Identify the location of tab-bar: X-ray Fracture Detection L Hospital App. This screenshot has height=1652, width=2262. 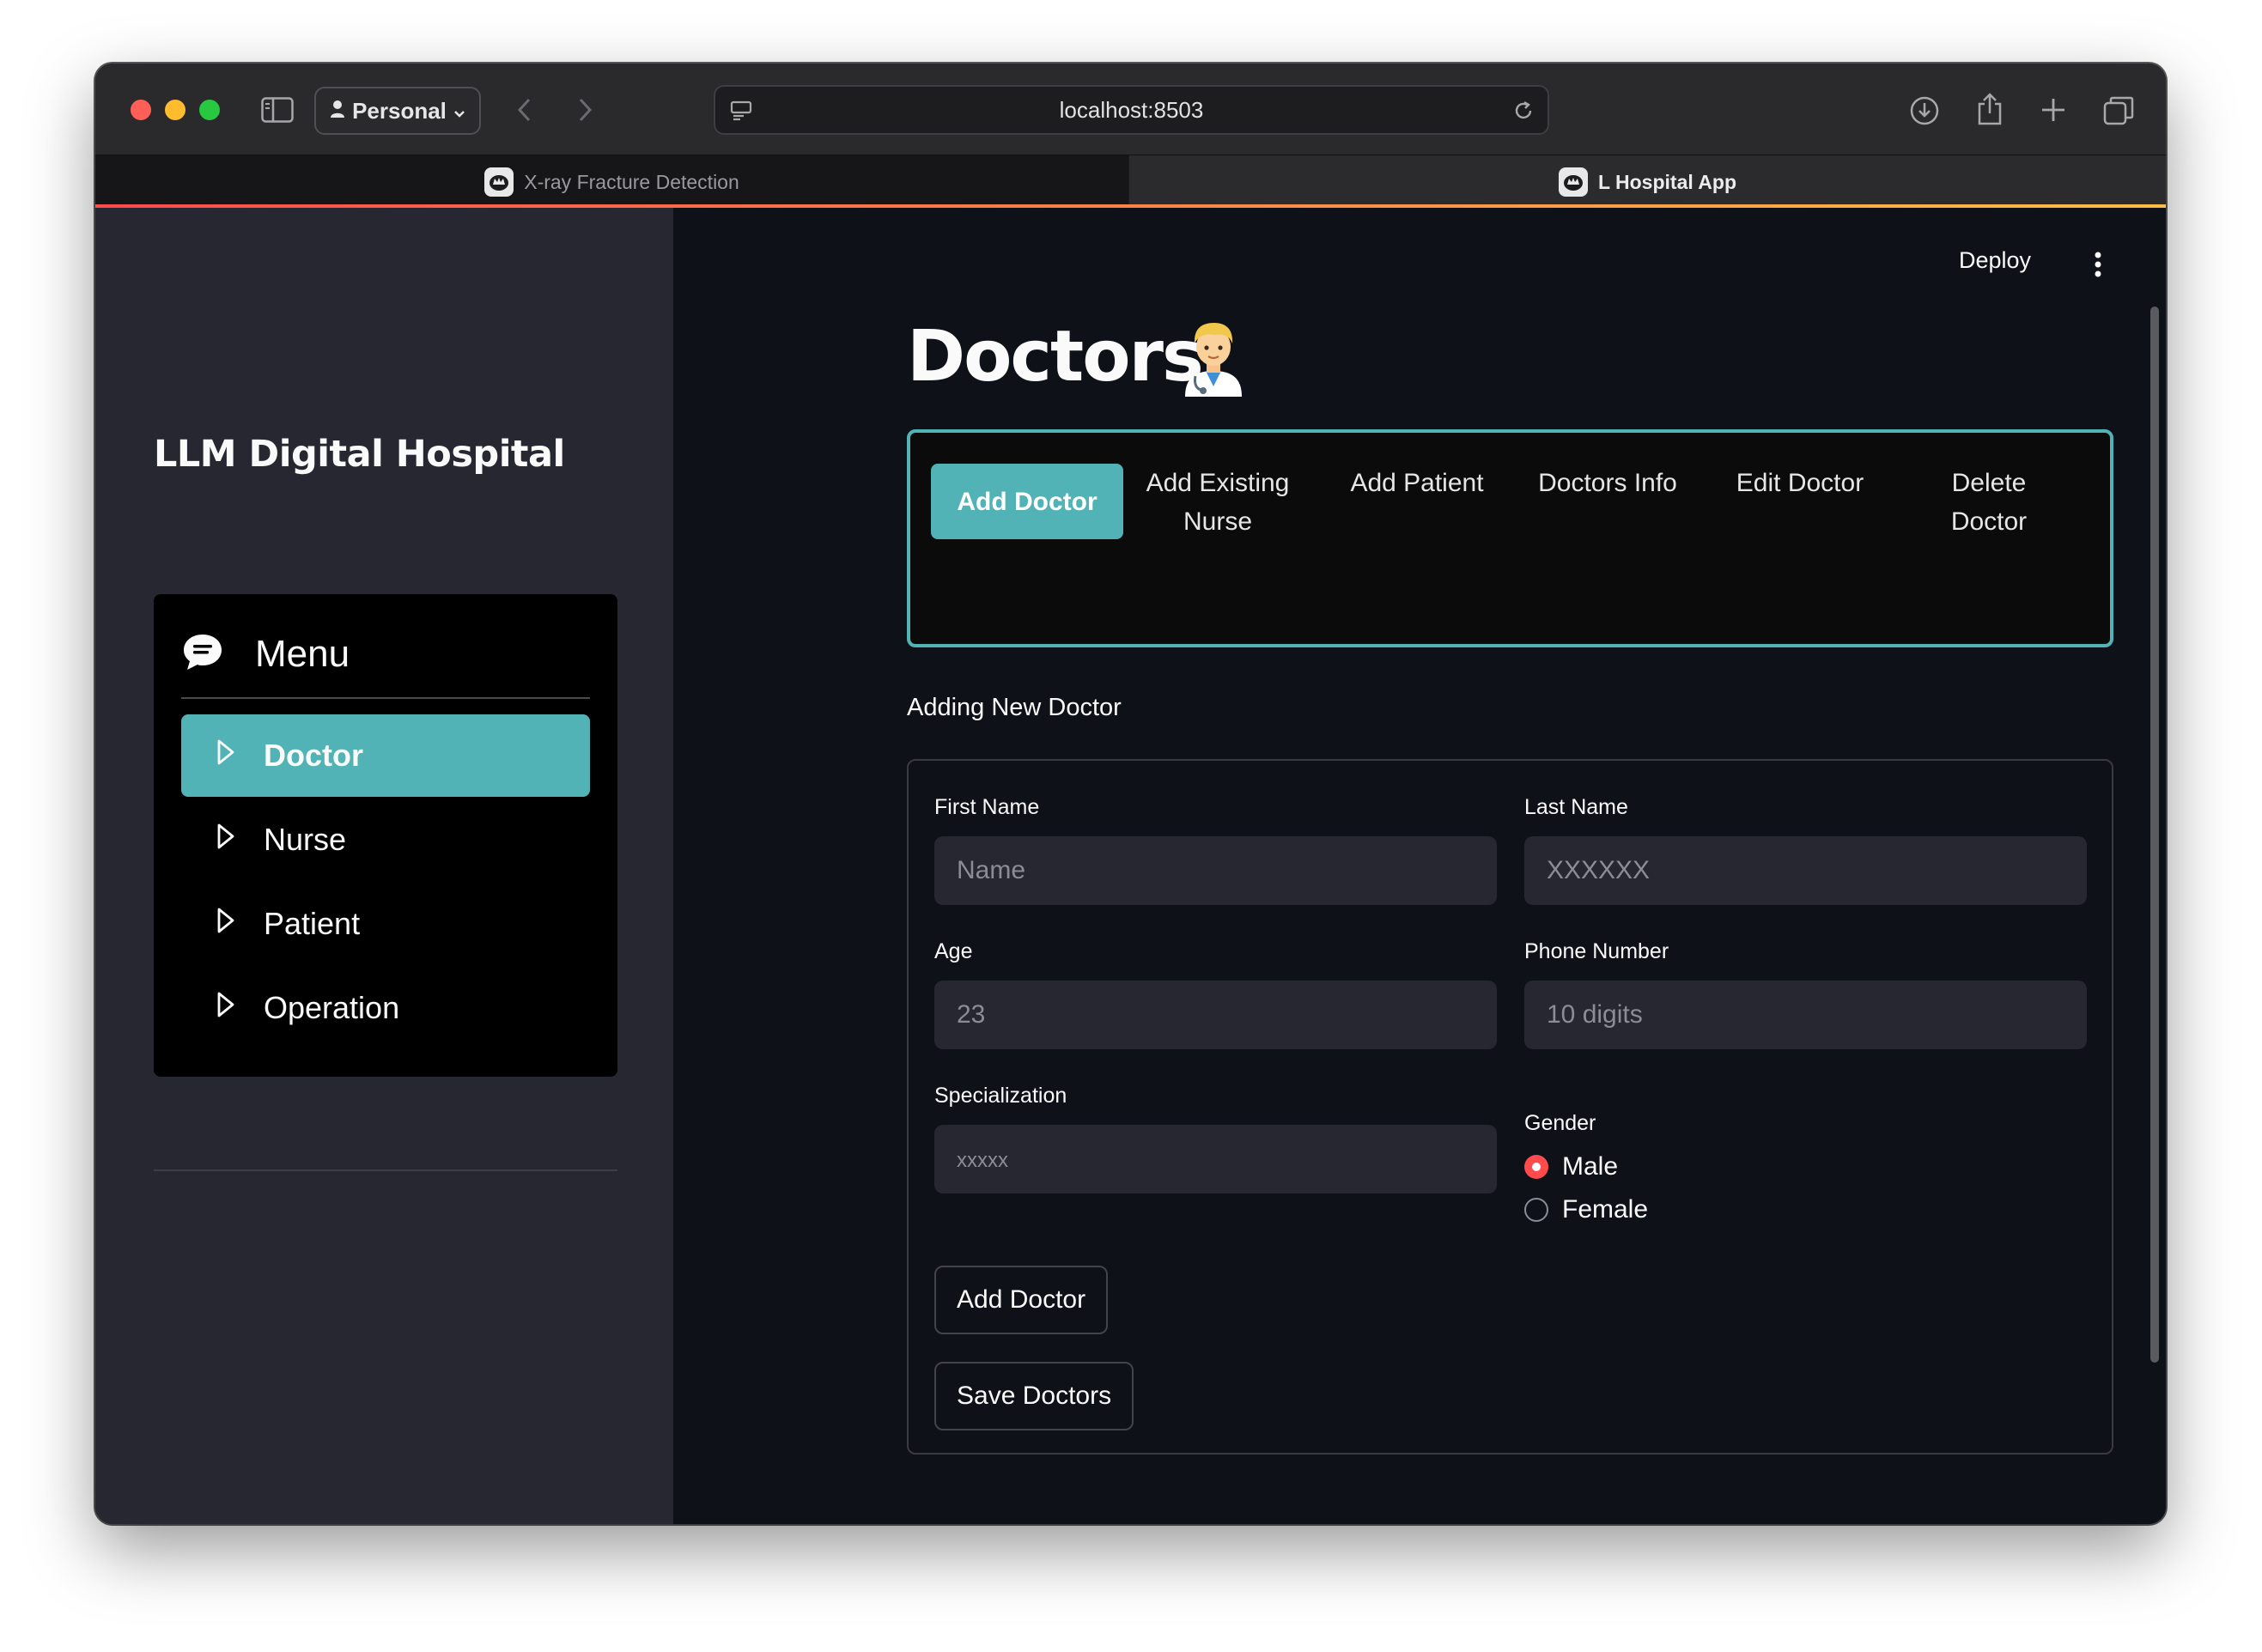
(1131, 182).